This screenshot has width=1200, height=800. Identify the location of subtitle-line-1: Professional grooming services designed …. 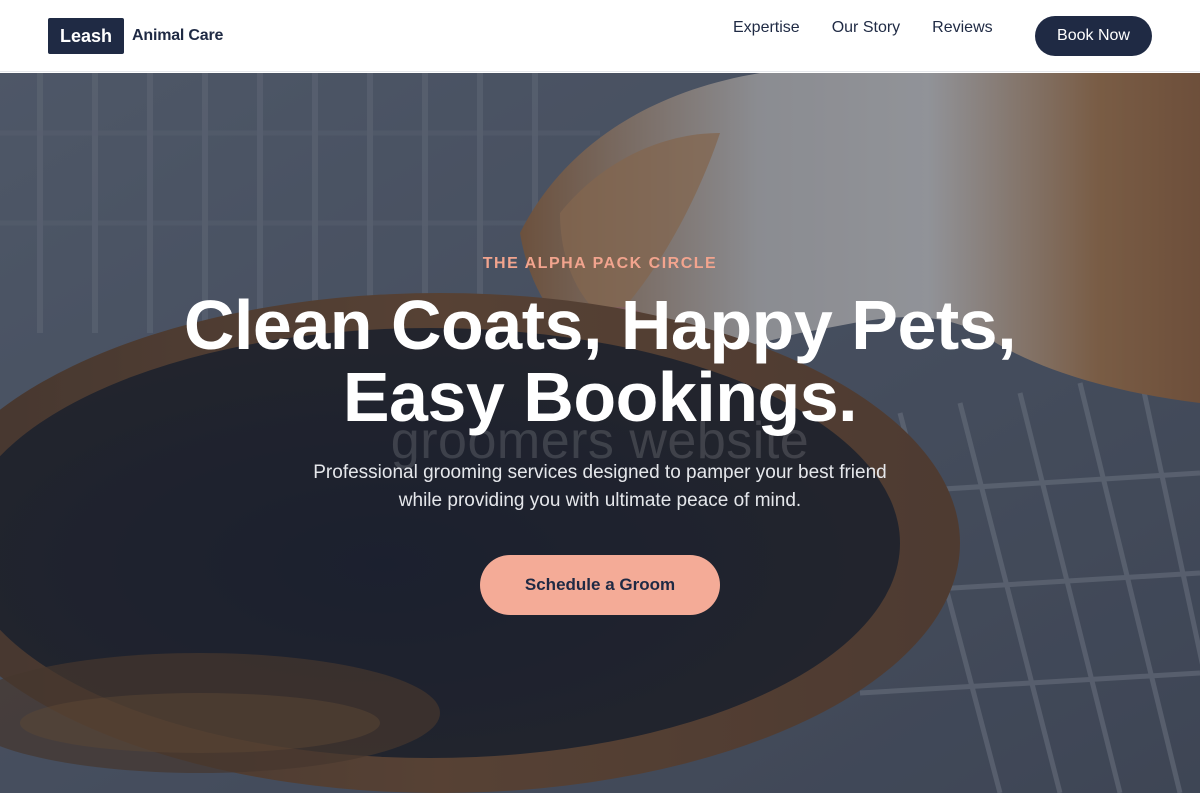
(600, 472).